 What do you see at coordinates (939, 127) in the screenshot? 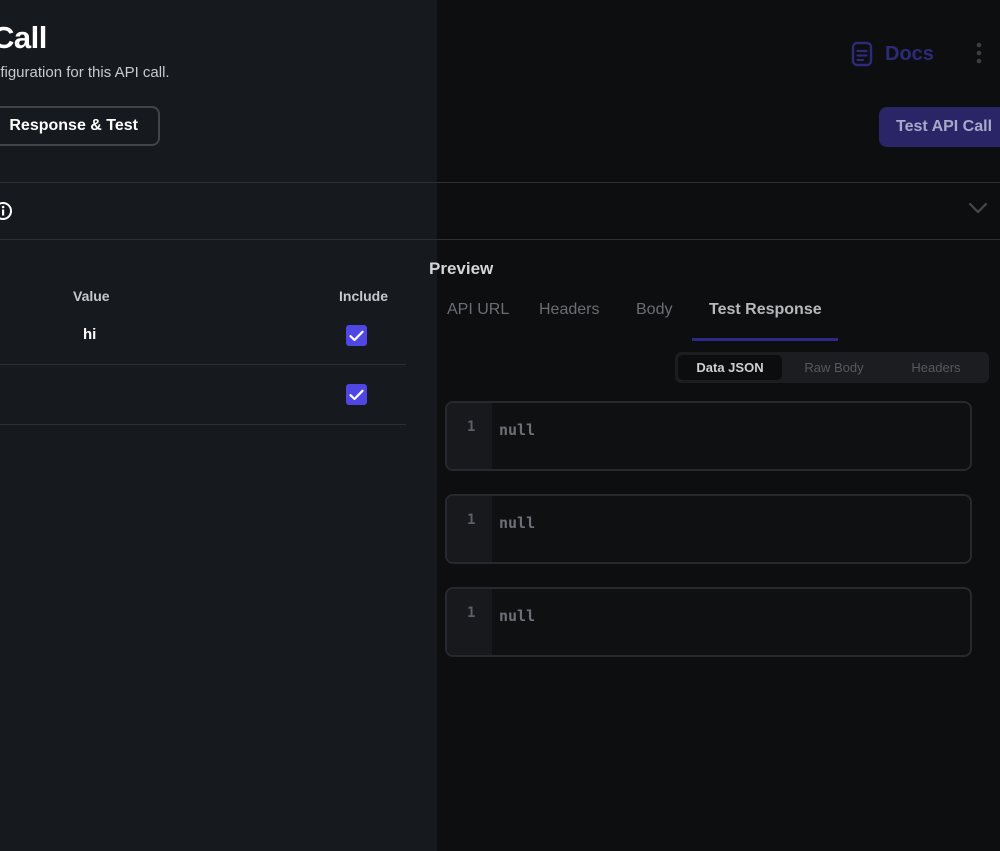
I see `test-api-call-button: Test API Call` at bounding box center [939, 127].